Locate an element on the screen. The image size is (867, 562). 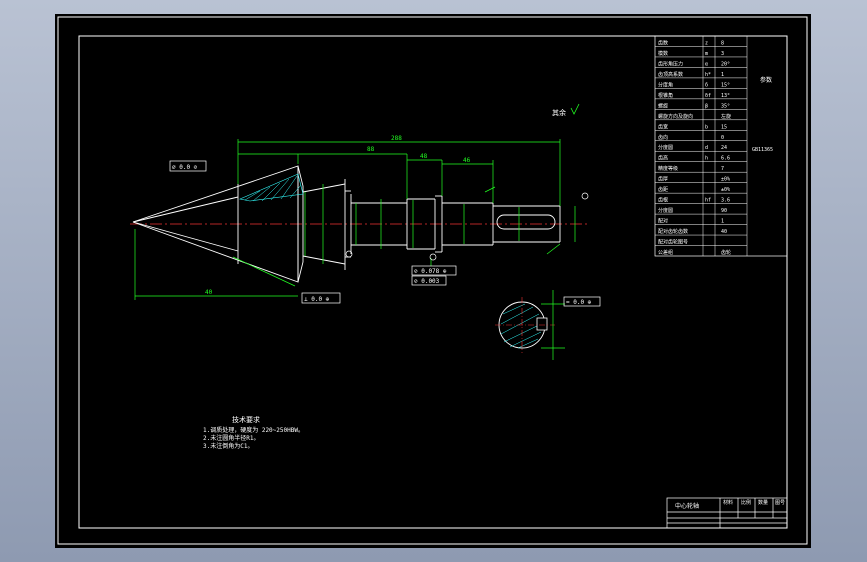
gear-table-label: 齿向 is located at coordinates (663, 137).